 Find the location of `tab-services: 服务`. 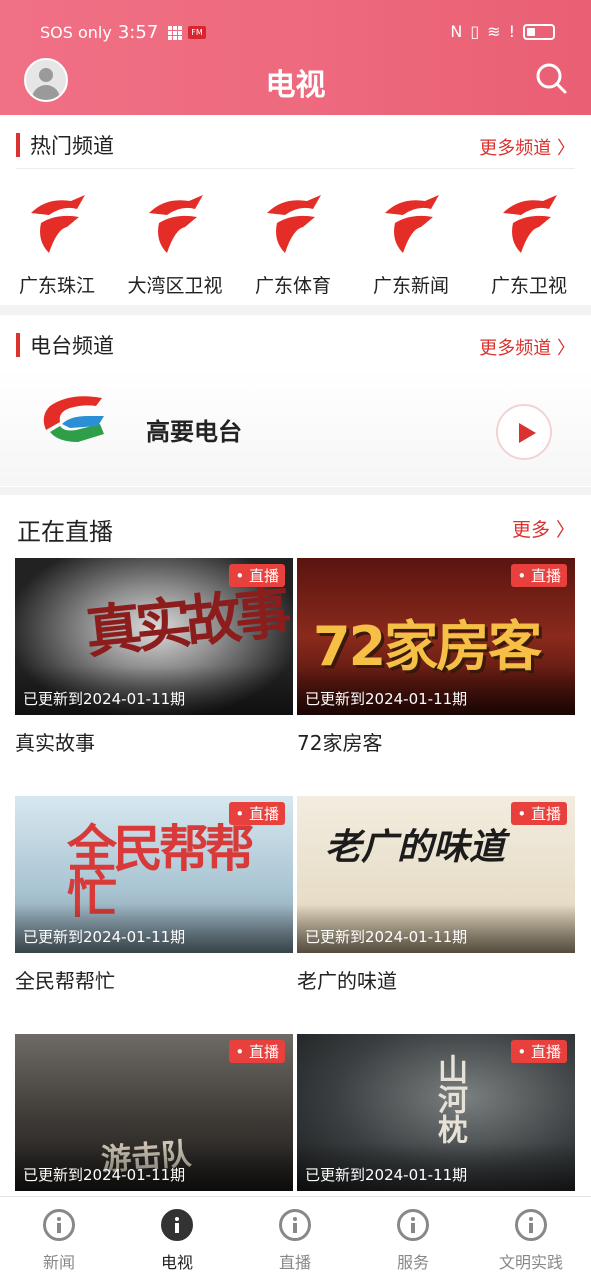

tab-services: 服务 is located at coordinates (413, 1238).